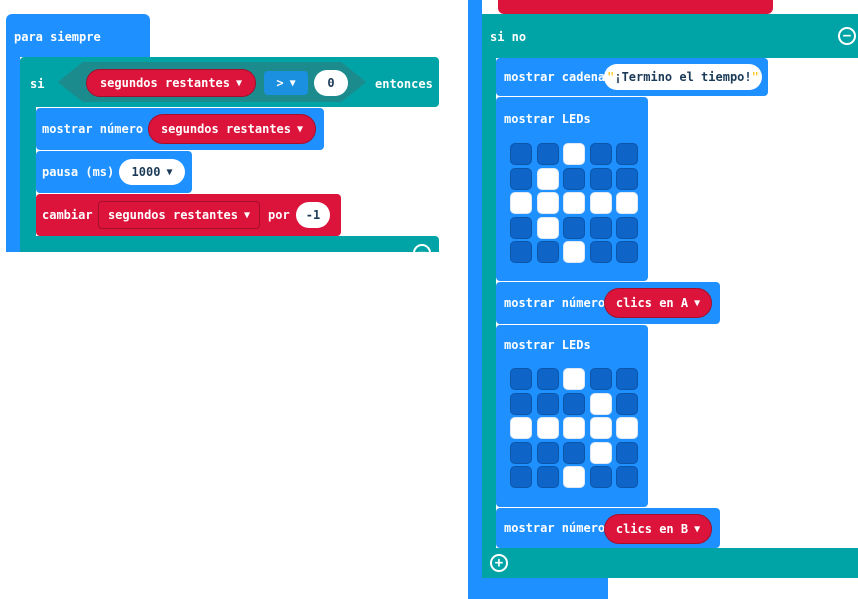  What do you see at coordinates (670, 36) in the screenshot?
I see `else-header` at bounding box center [670, 36].